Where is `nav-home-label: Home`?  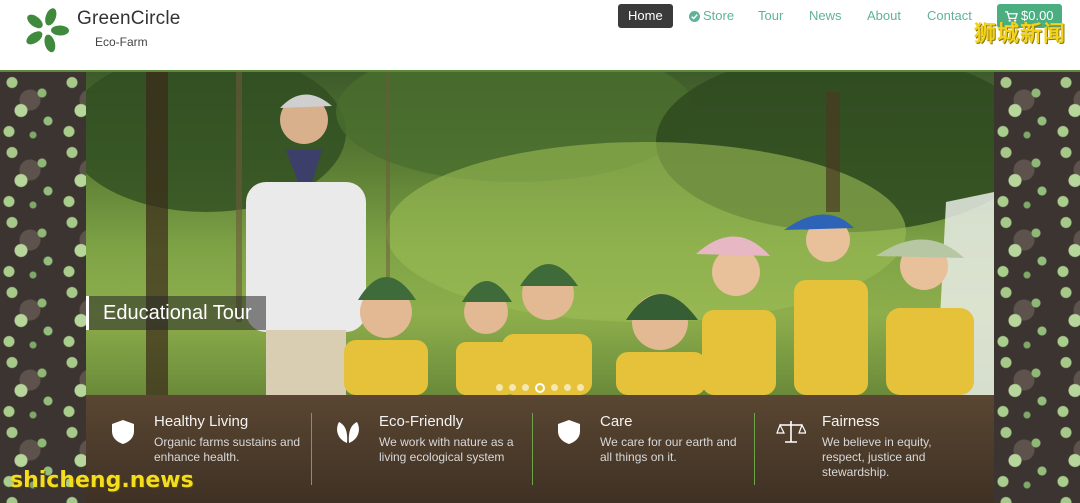
nav-home-label: Home is located at coordinates (645, 15).